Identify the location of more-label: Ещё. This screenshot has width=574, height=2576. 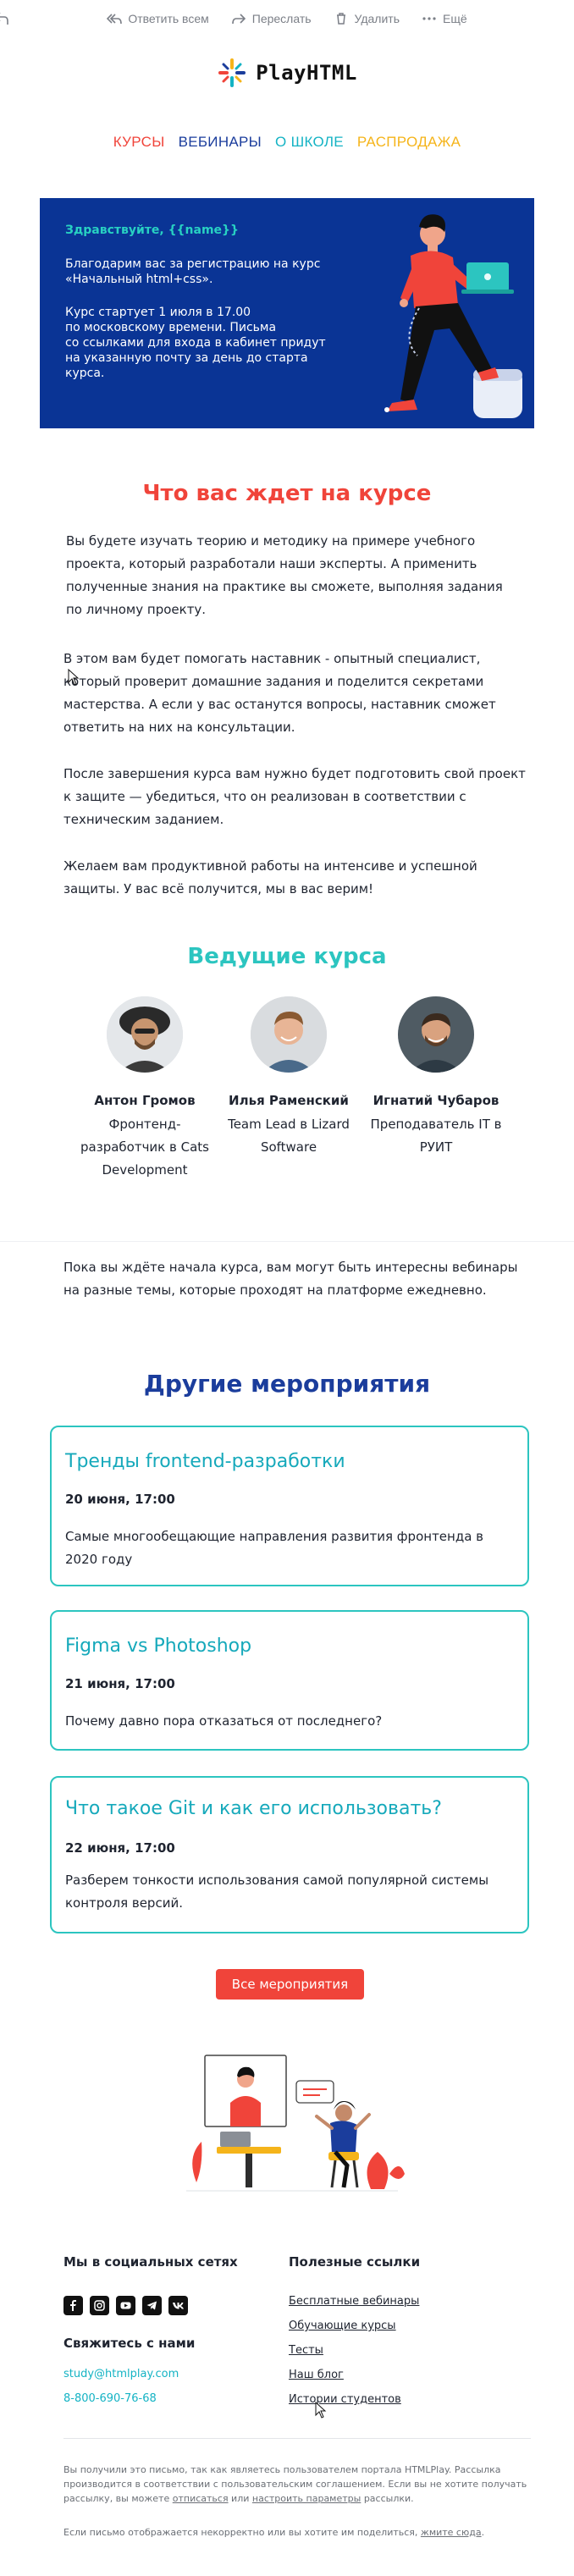
(455, 18).